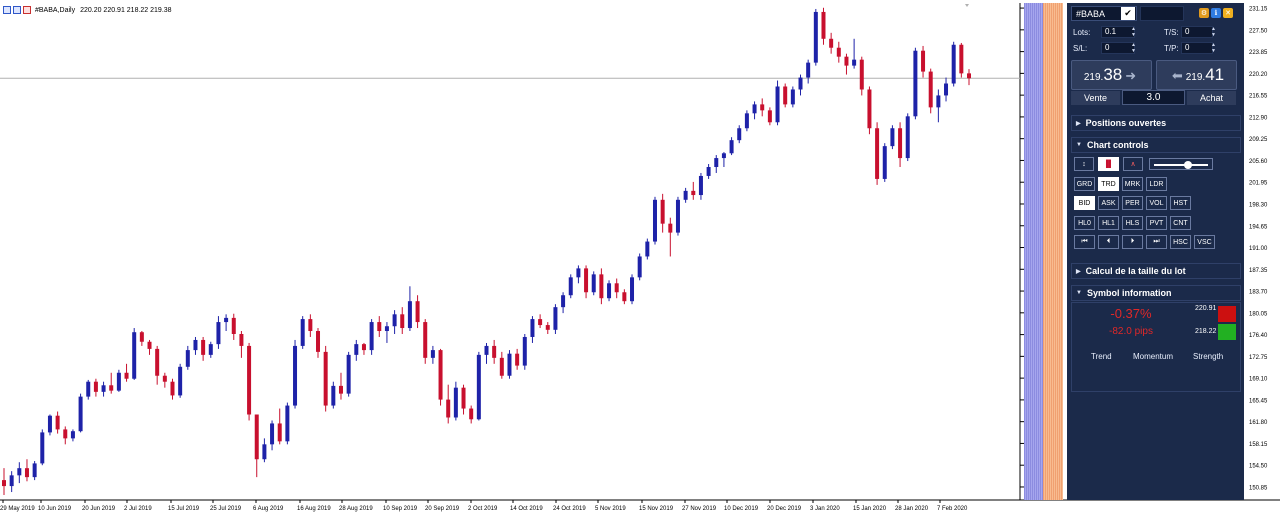 The image size is (1280, 514). What do you see at coordinates (1084, 164) in the screenshot?
I see `bars-chart-icon: ↕` at bounding box center [1084, 164].